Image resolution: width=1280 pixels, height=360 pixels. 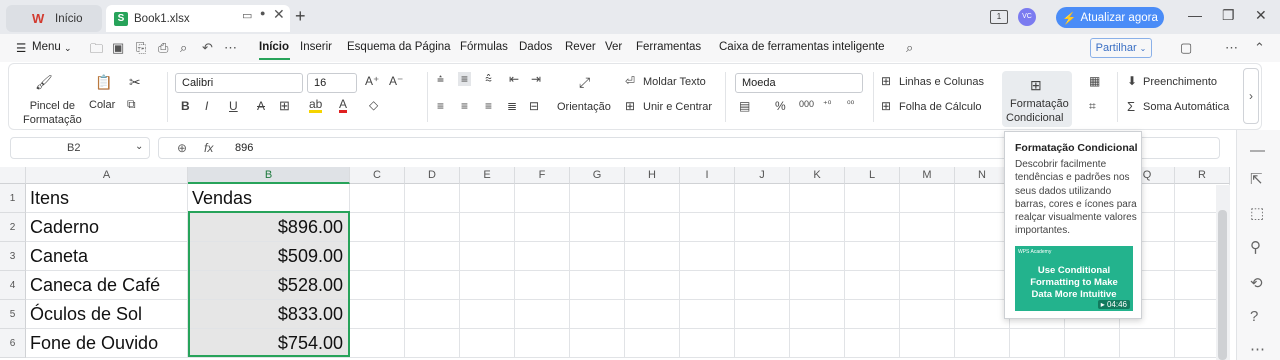 I want to click on highlight-icon: ab, so click(x=316, y=105).